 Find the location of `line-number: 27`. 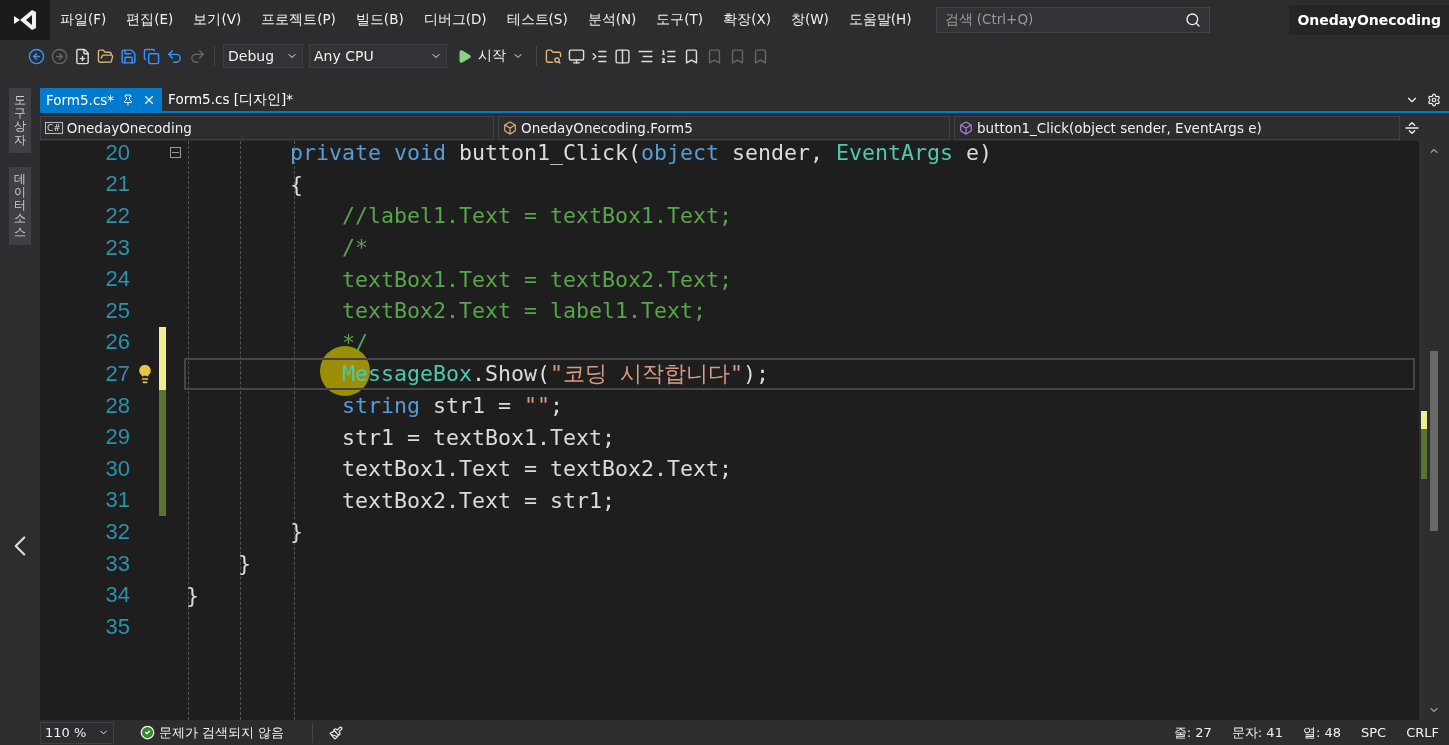

line-number: 27 is located at coordinates (117, 373).